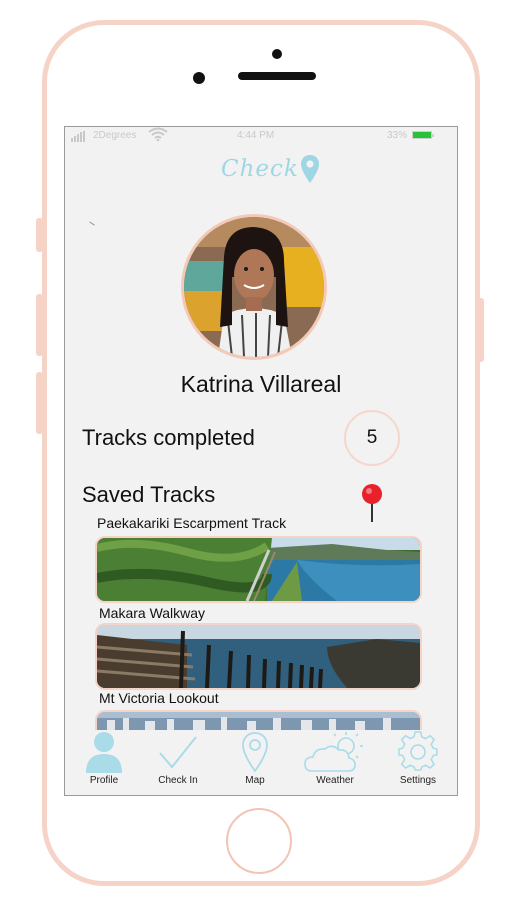 This screenshot has height=908, width=509. What do you see at coordinates (372, 503) in the screenshot?
I see `red-map-pin-icon` at bounding box center [372, 503].